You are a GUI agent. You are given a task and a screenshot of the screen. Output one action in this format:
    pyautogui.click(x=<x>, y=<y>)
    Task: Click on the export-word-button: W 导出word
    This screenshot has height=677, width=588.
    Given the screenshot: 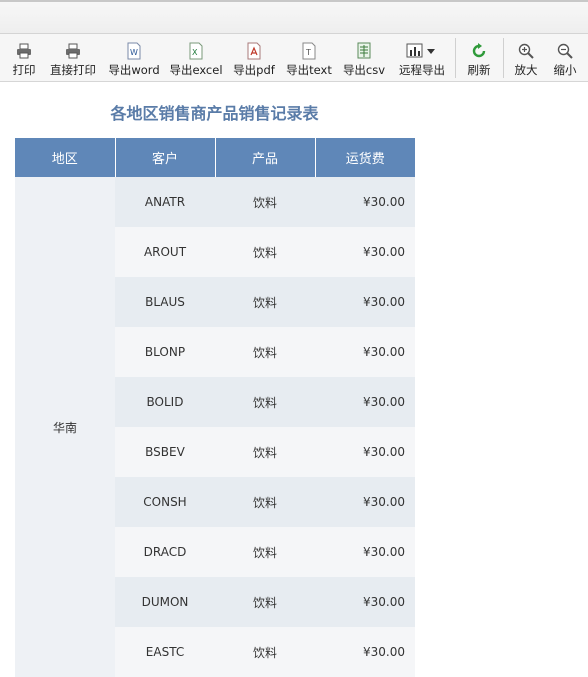 What is the action you would take?
    pyautogui.click(x=134, y=58)
    